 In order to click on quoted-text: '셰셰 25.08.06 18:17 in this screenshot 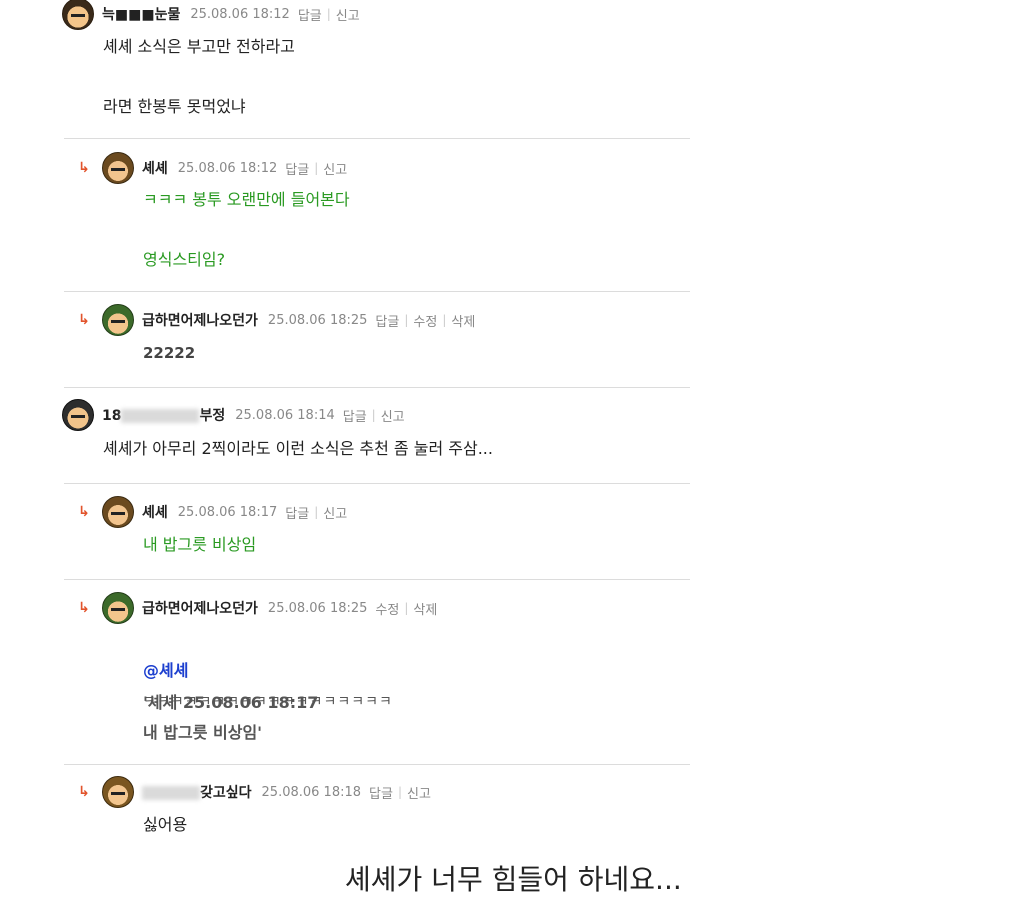, I will do `click(231, 702)`.